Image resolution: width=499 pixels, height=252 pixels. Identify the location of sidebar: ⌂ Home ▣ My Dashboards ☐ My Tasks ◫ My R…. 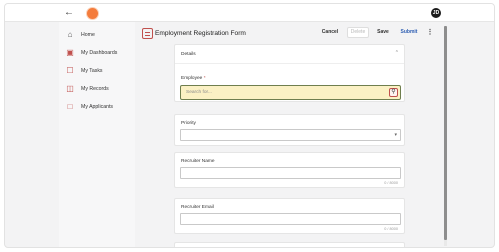
(97, 134).